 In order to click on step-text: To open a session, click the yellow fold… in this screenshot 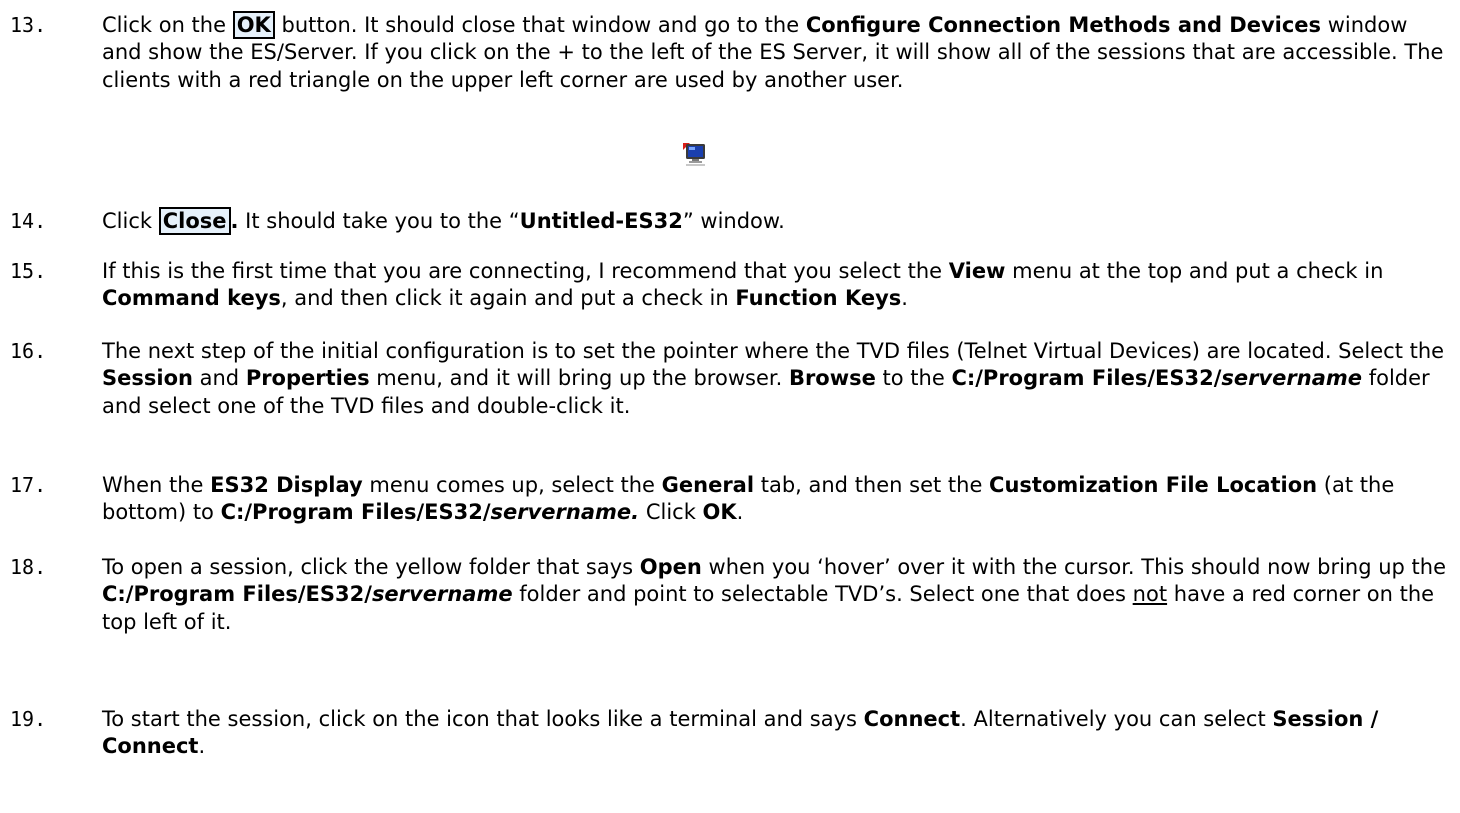, I will do `click(774, 594)`.